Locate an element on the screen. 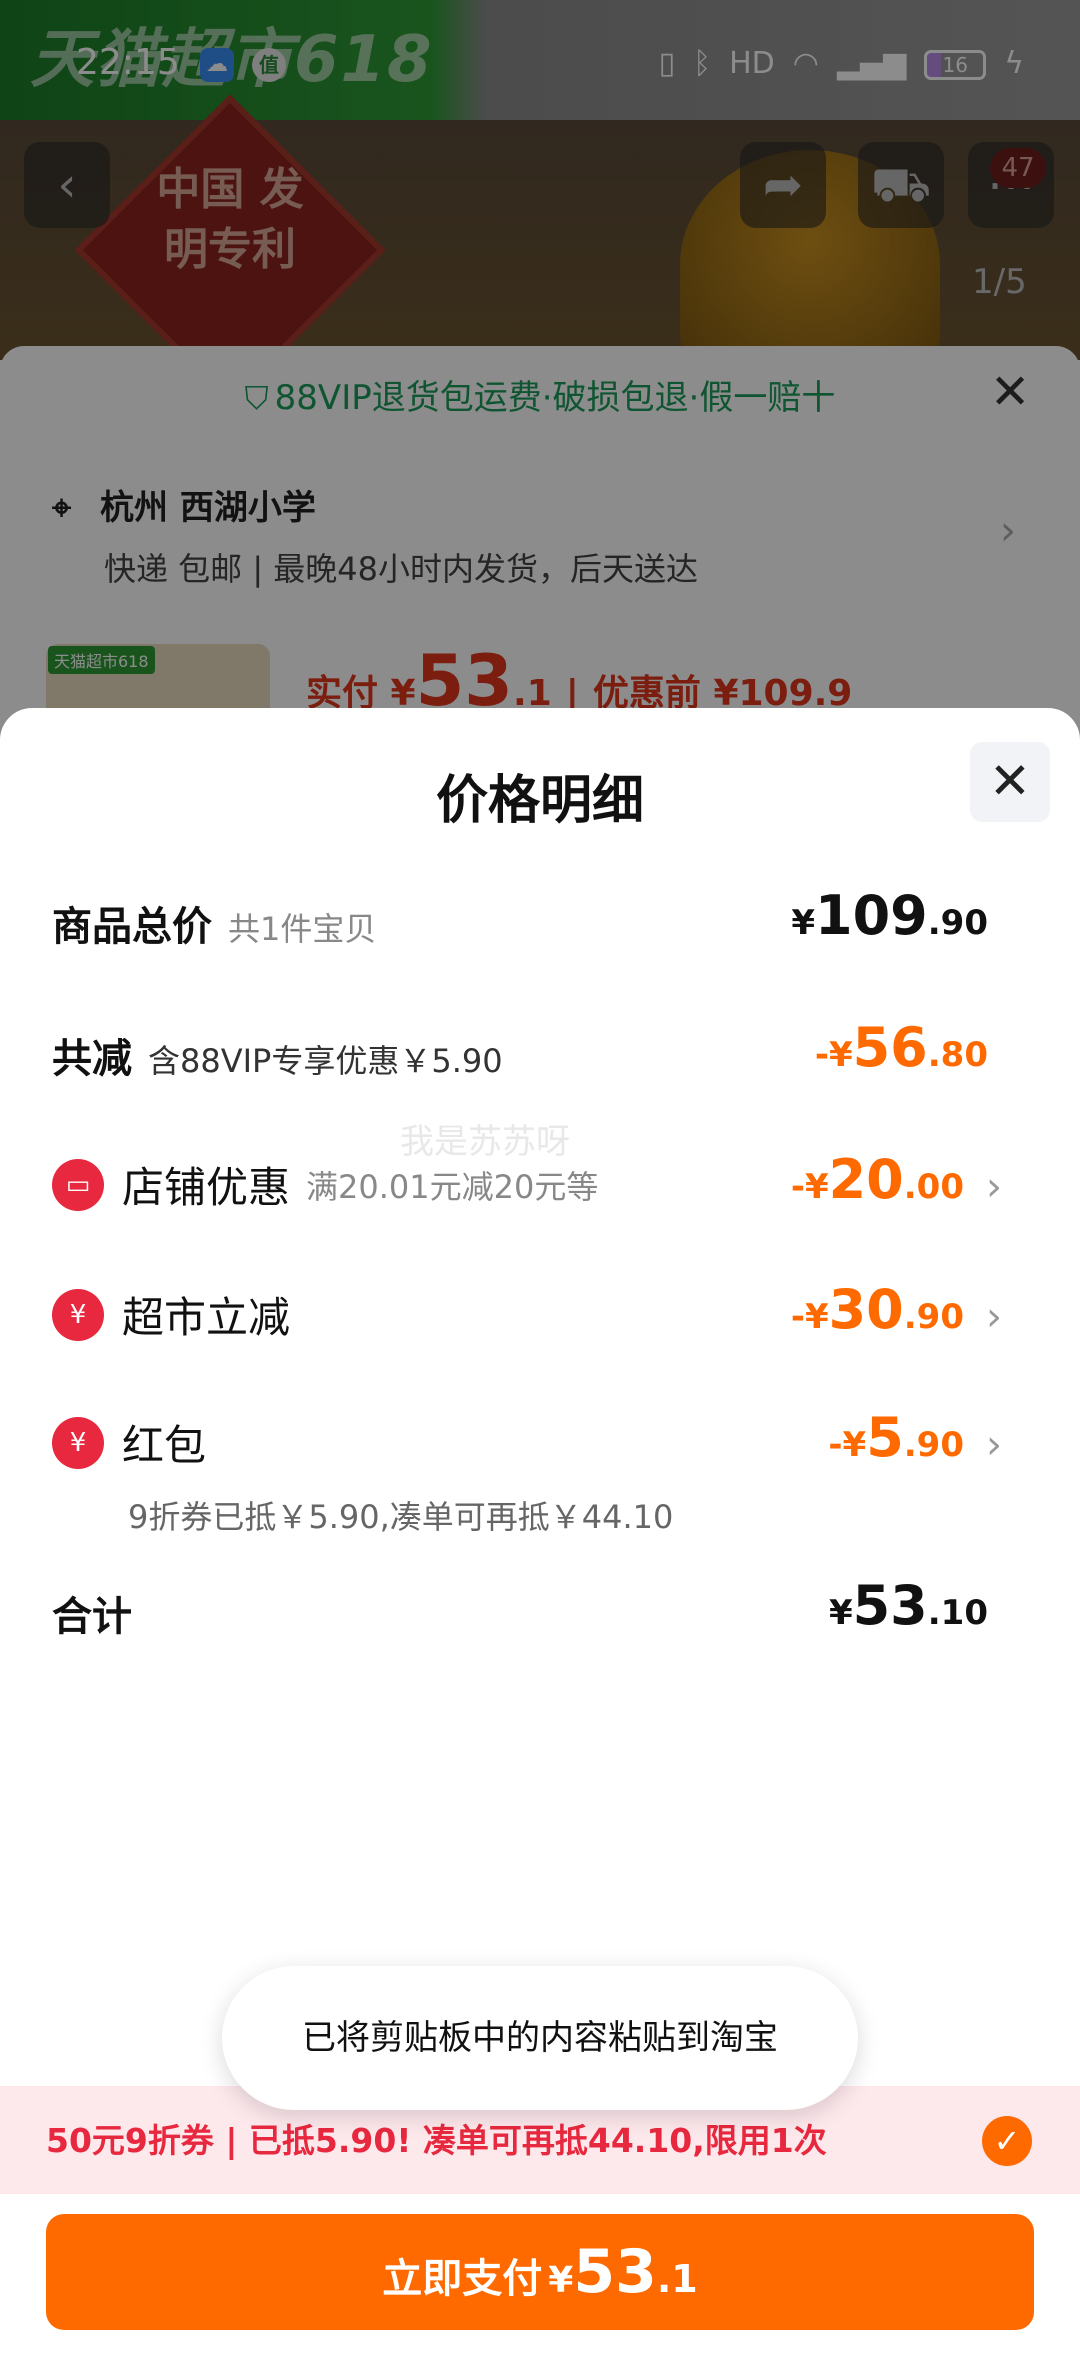 The image size is (1080, 2376). market-discount-label: 超市立减 is located at coordinates (206, 1317).